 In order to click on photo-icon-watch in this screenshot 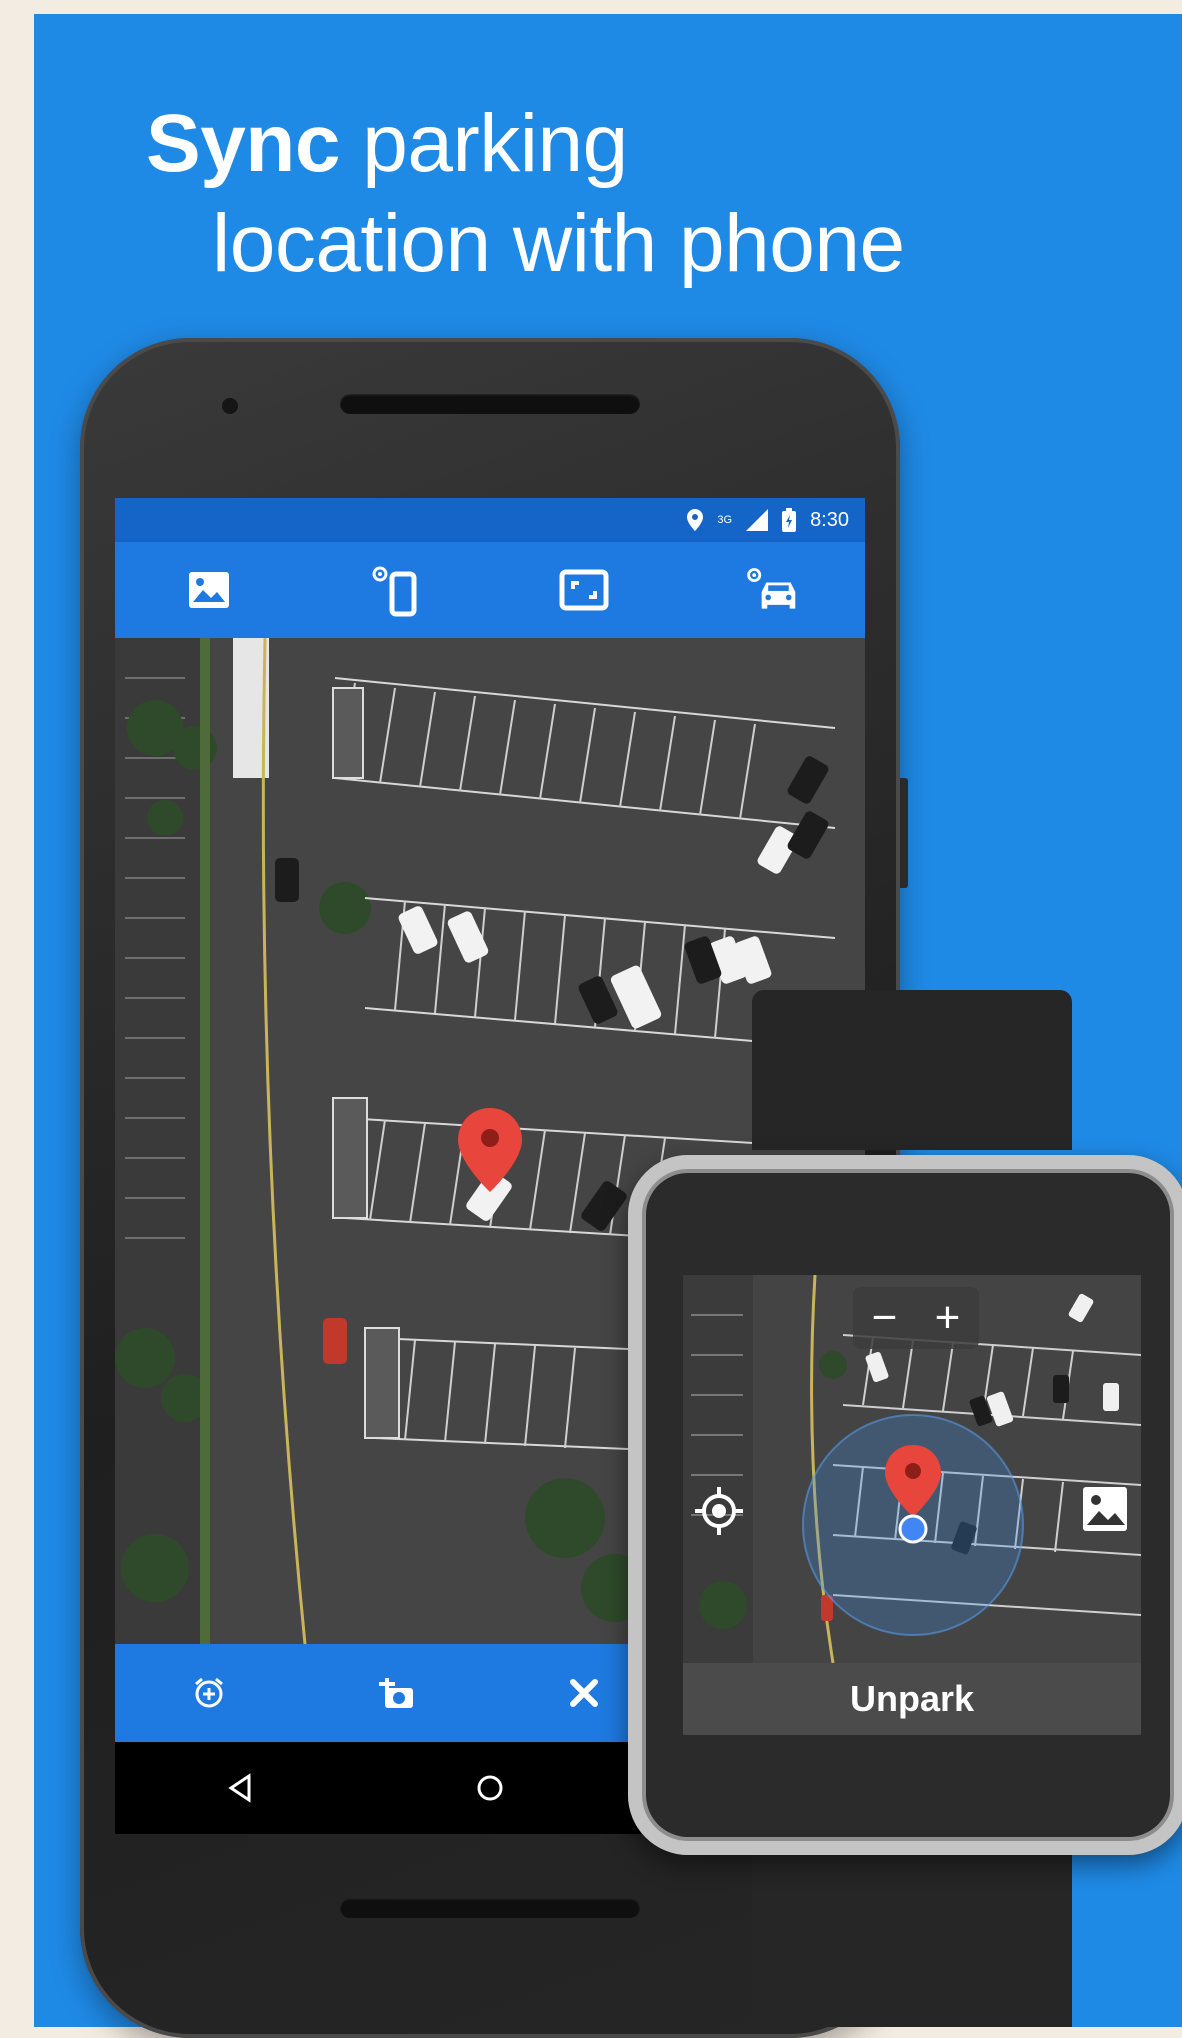, I will do `click(1105, 1509)`.